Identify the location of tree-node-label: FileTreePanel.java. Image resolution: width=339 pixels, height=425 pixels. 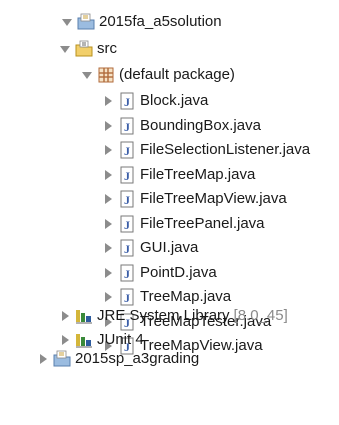
(202, 223).